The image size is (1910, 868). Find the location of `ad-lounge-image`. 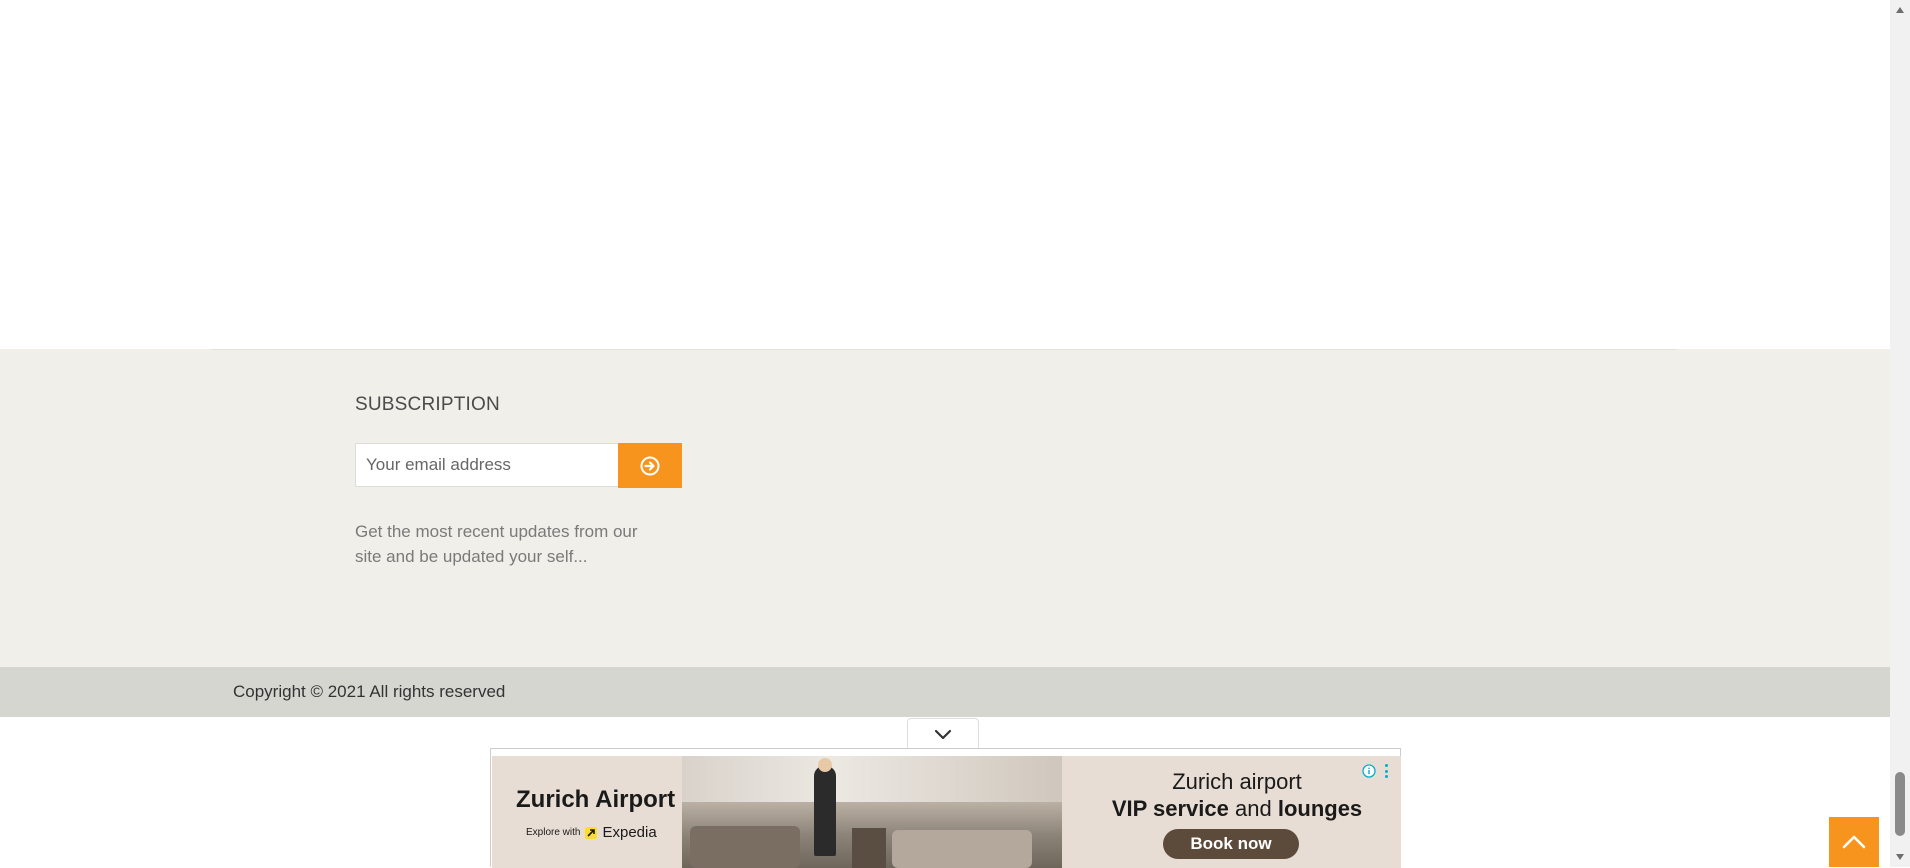

ad-lounge-image is located at coordinates (872, 812).